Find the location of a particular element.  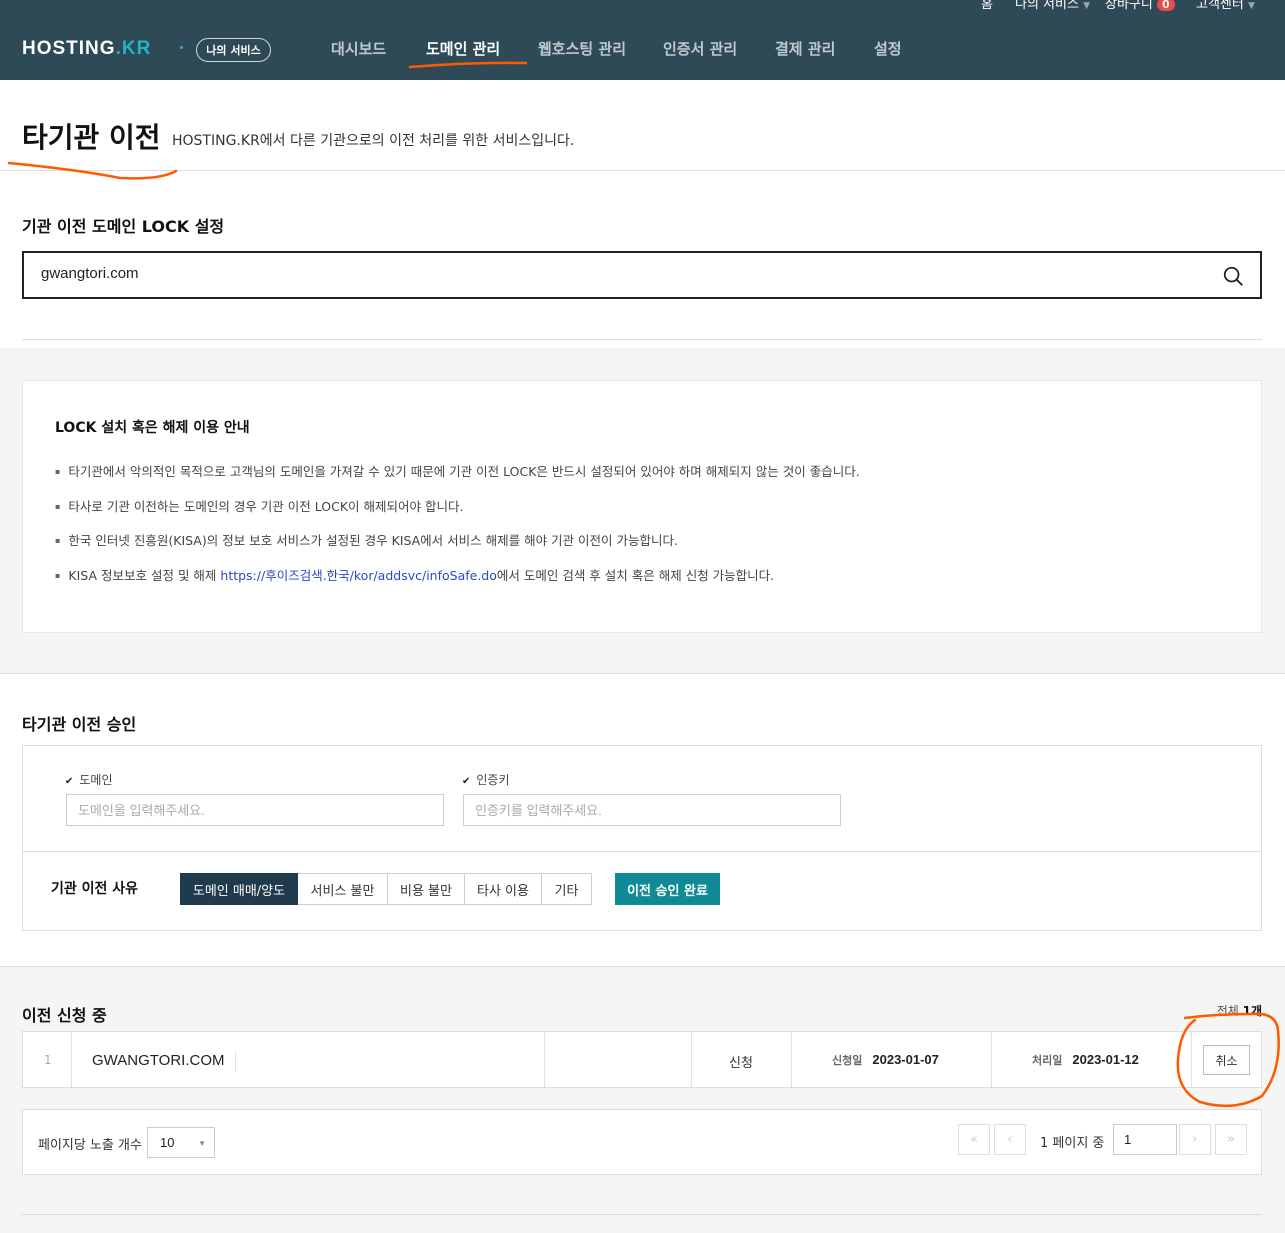

separator-dot is located at coordinates (181, 47).